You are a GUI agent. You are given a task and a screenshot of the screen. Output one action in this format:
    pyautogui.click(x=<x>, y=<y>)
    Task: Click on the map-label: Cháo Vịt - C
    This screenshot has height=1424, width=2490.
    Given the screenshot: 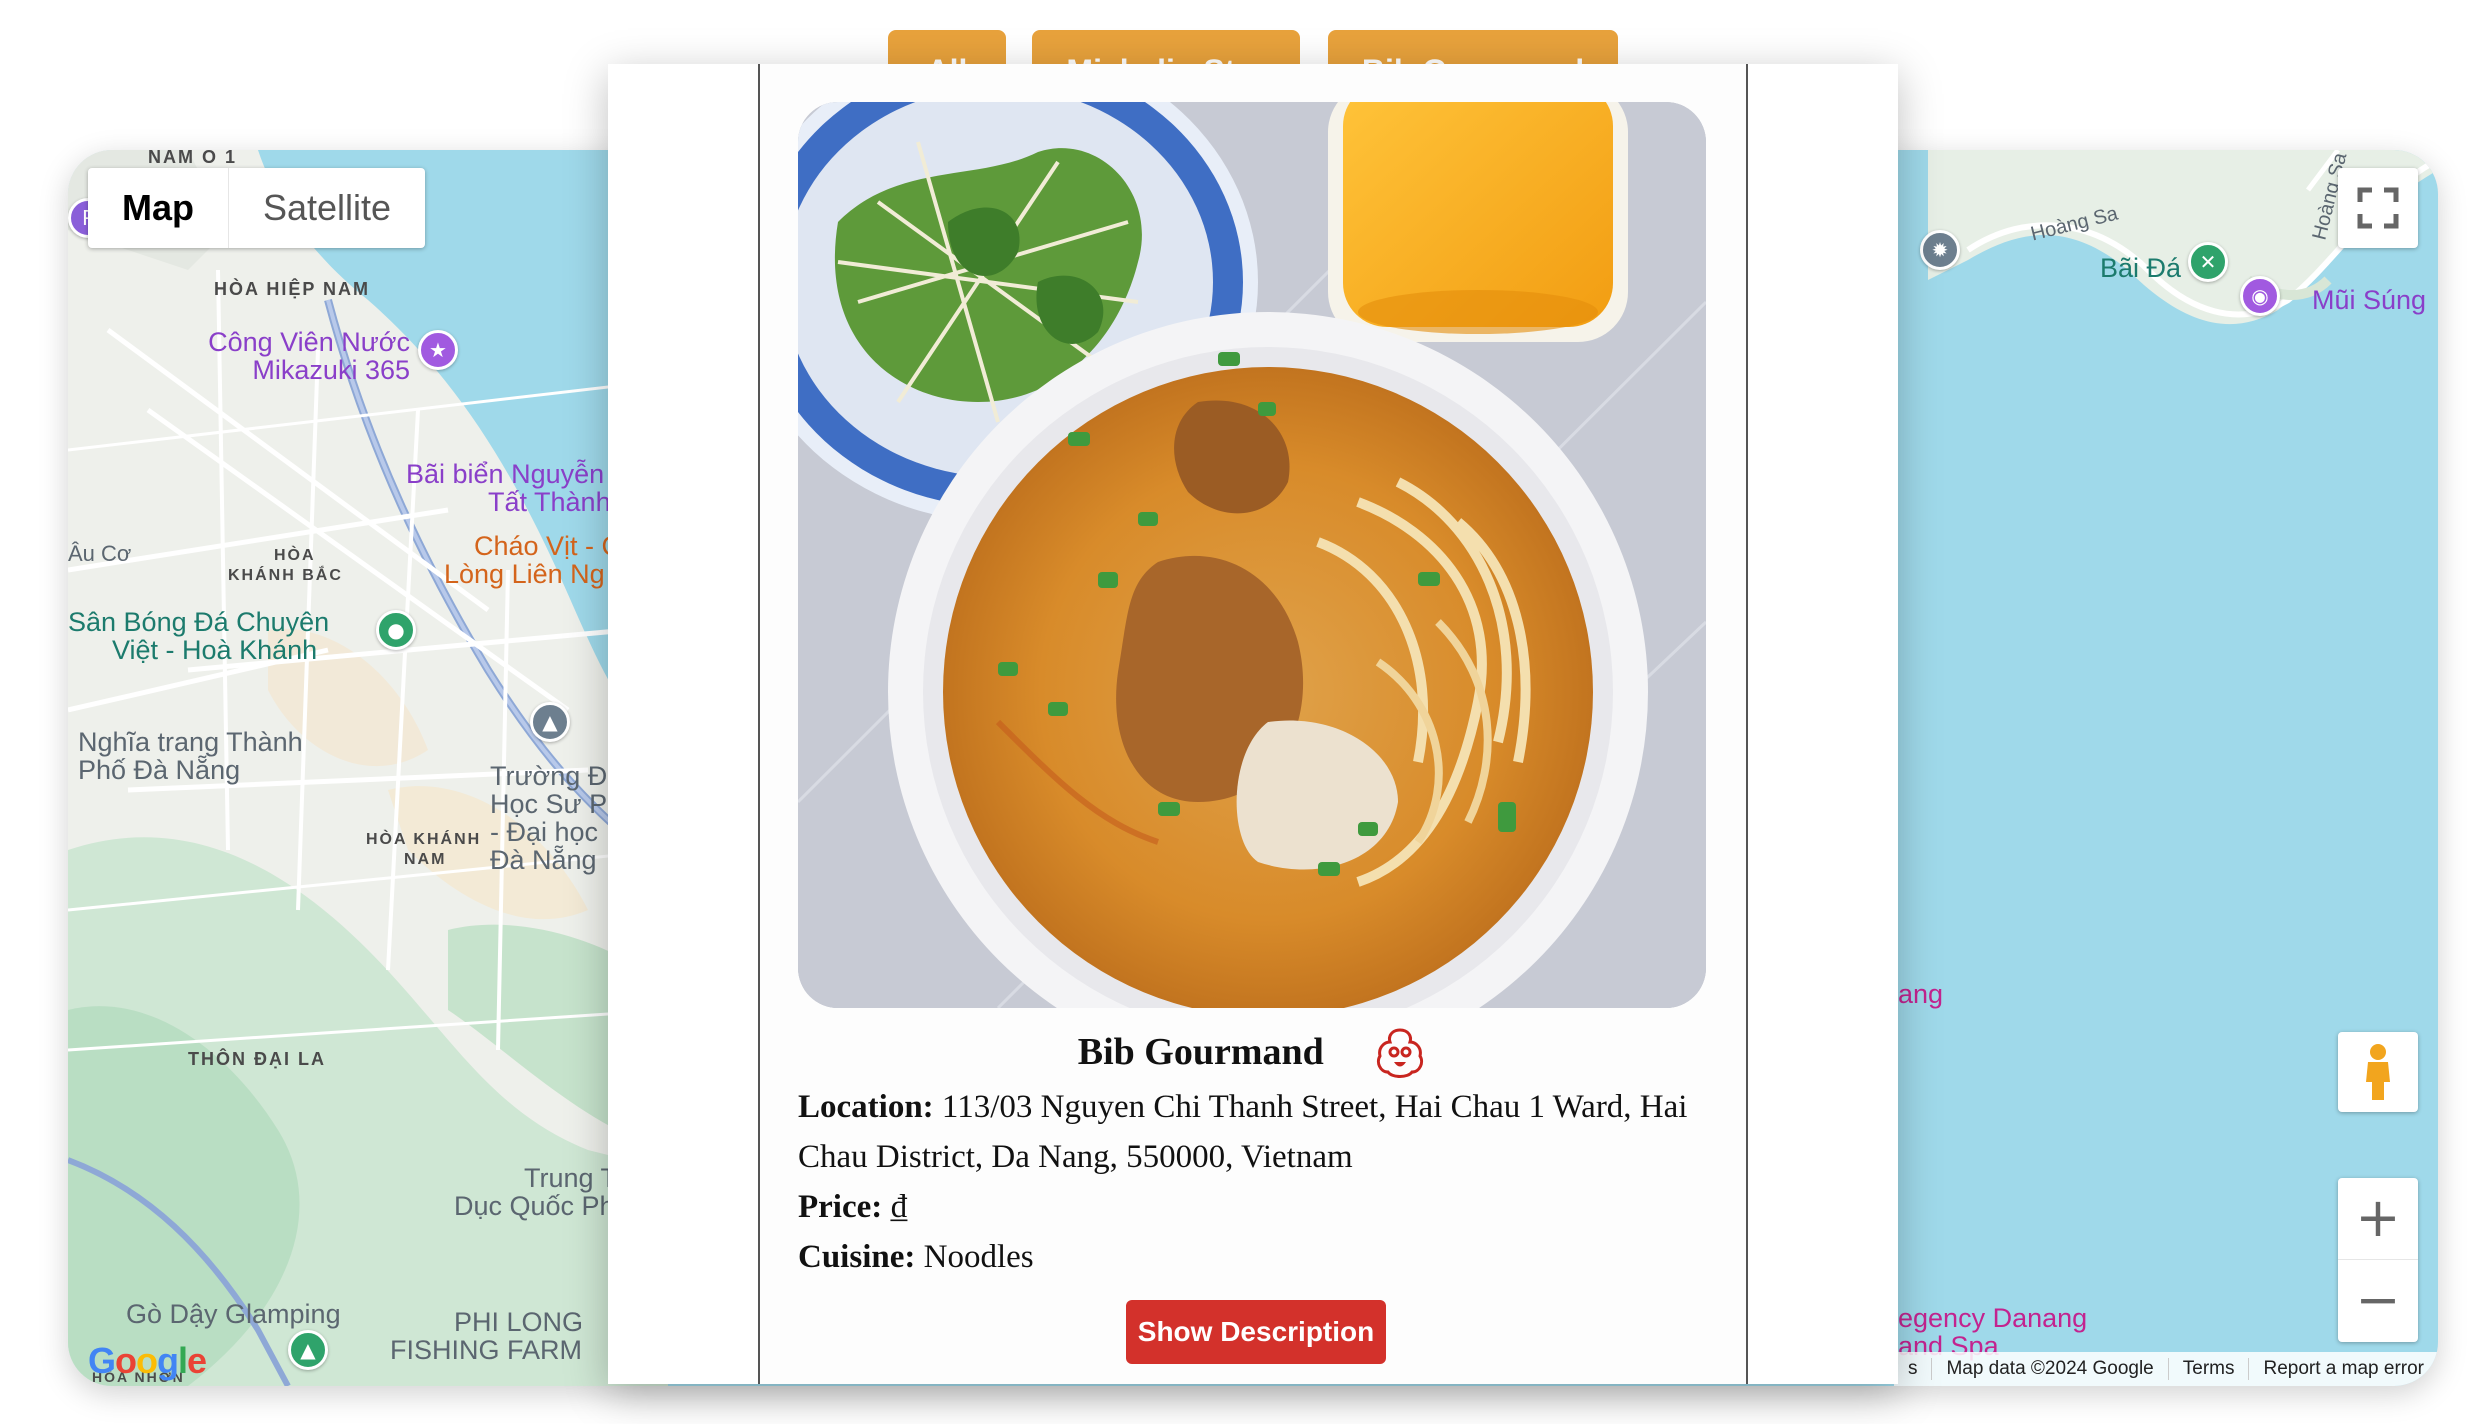 What is the action you would take?
    pyautogui.click(x=548, y=546)
    